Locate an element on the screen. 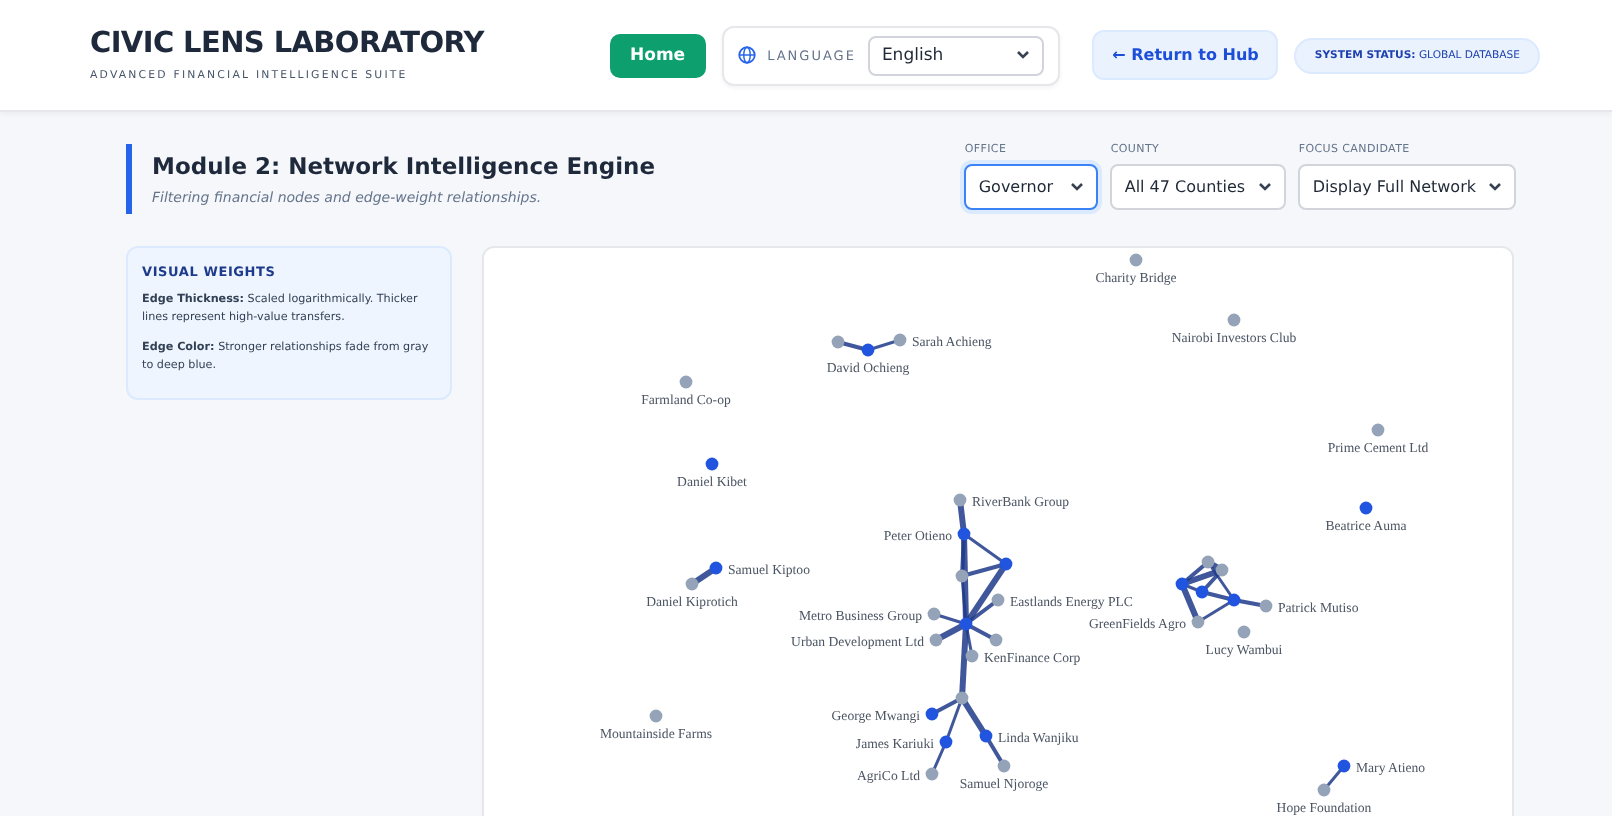  return-button: ← Return to Hub is located at coordinates (1185, 55).